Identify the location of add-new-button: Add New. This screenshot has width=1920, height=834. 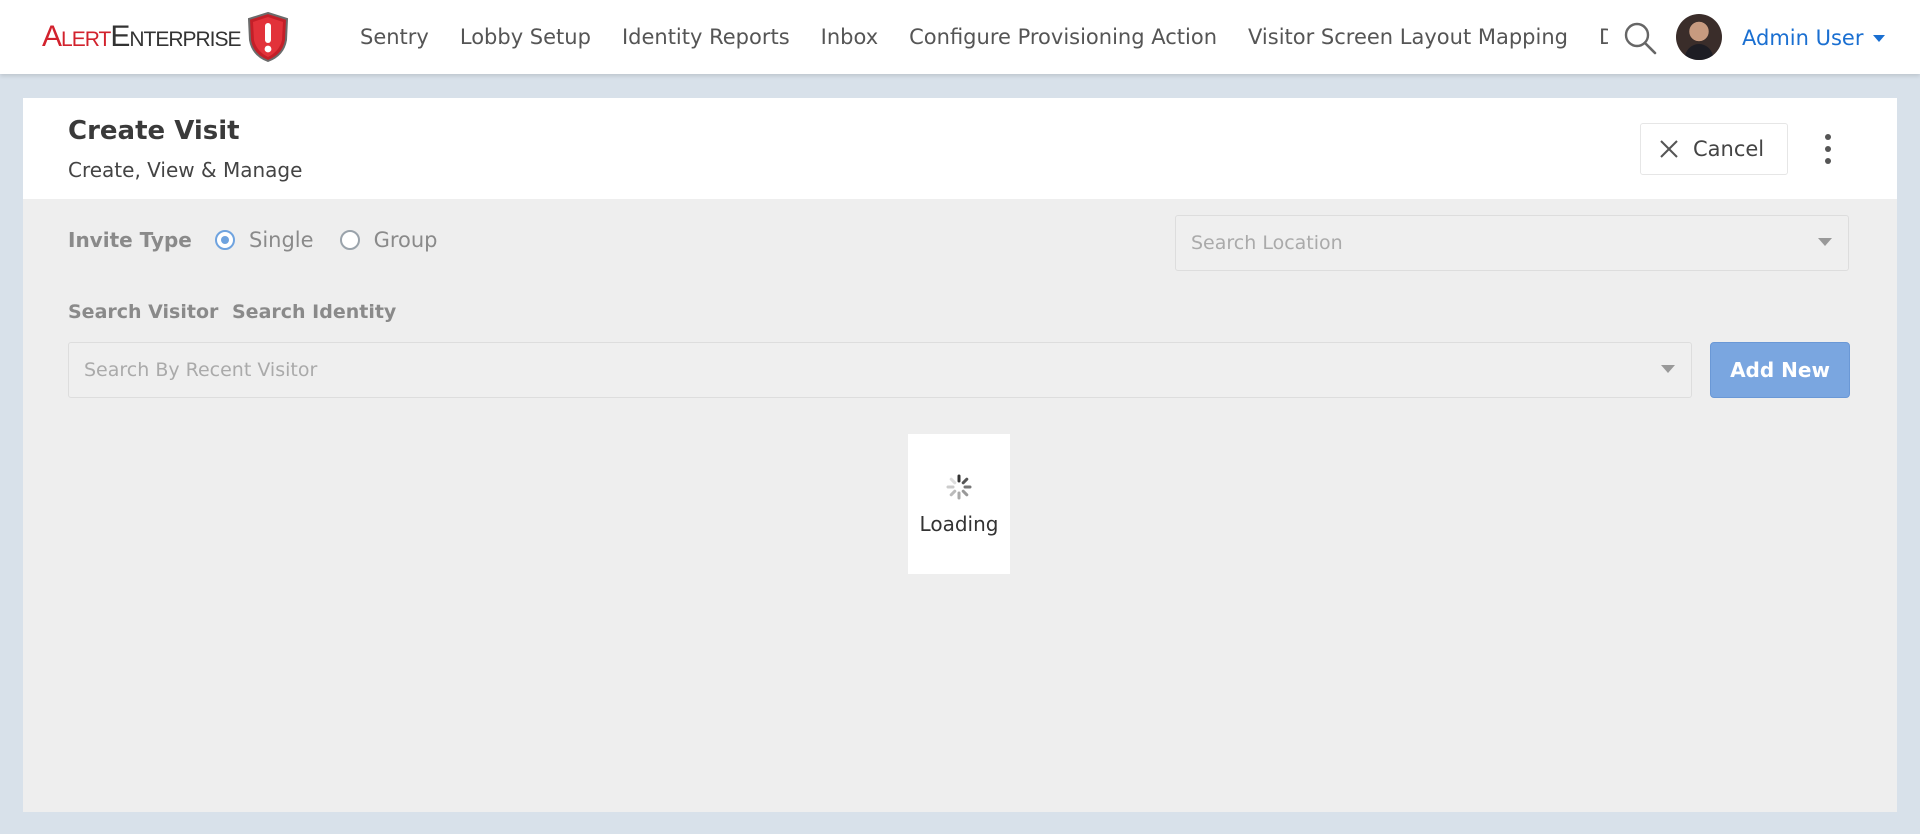
(1780, 370).